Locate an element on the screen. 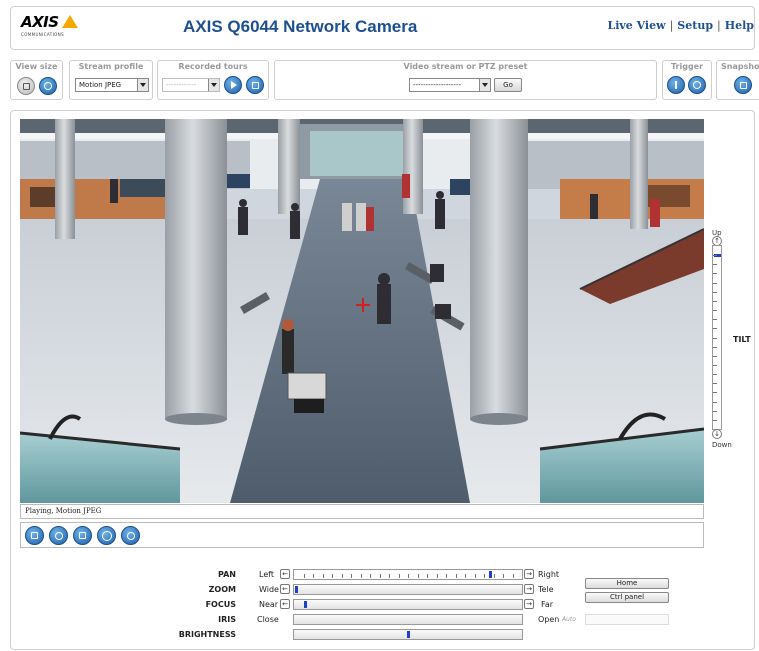 This screenshot has width=759, height=651. top-navigation: Live View | Setup | Help is located at coordinates (680, 25).